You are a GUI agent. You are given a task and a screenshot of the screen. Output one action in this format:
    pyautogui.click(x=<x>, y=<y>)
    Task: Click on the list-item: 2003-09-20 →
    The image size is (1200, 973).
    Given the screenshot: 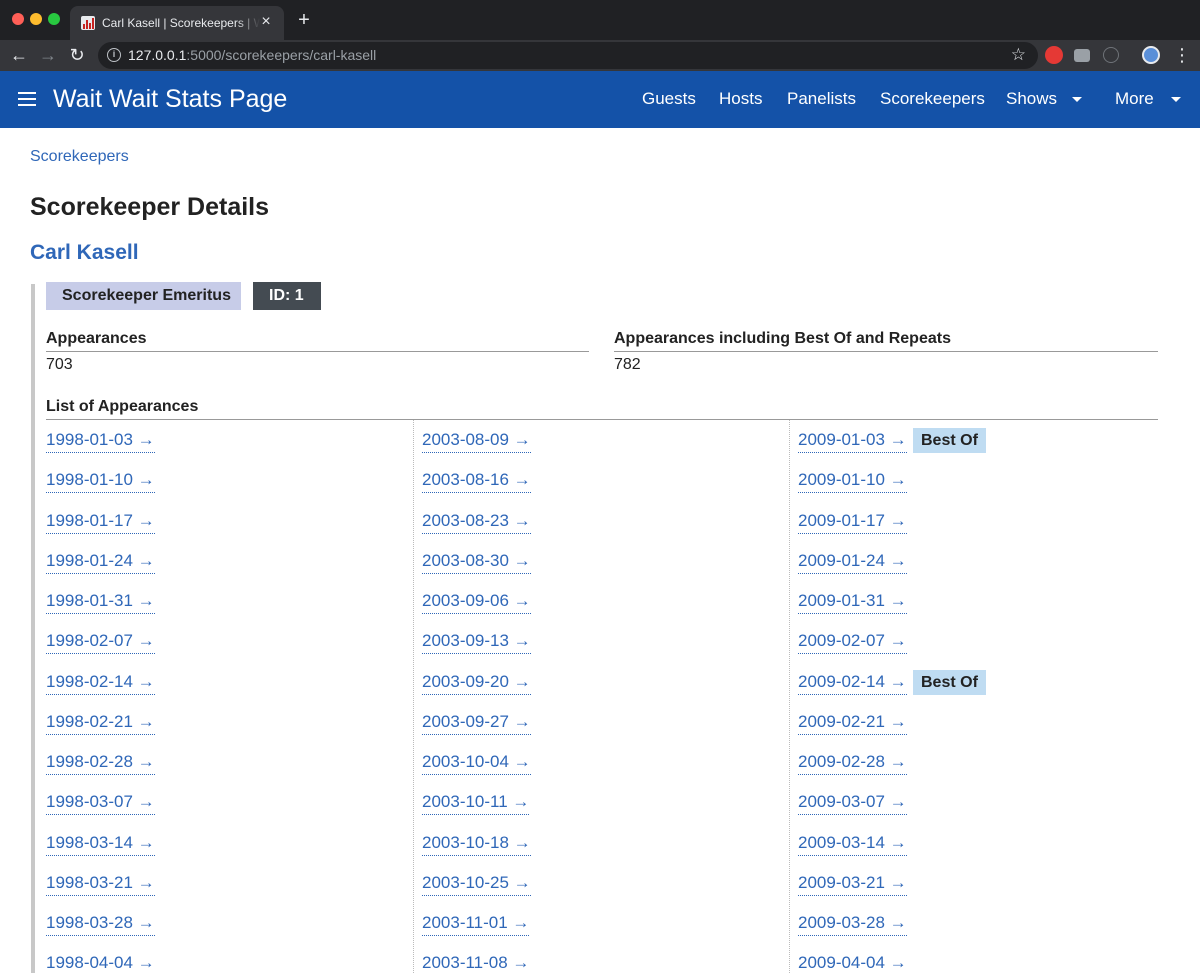 What is the action you would take?
    pyautogui.click(x=602, y=690)
    